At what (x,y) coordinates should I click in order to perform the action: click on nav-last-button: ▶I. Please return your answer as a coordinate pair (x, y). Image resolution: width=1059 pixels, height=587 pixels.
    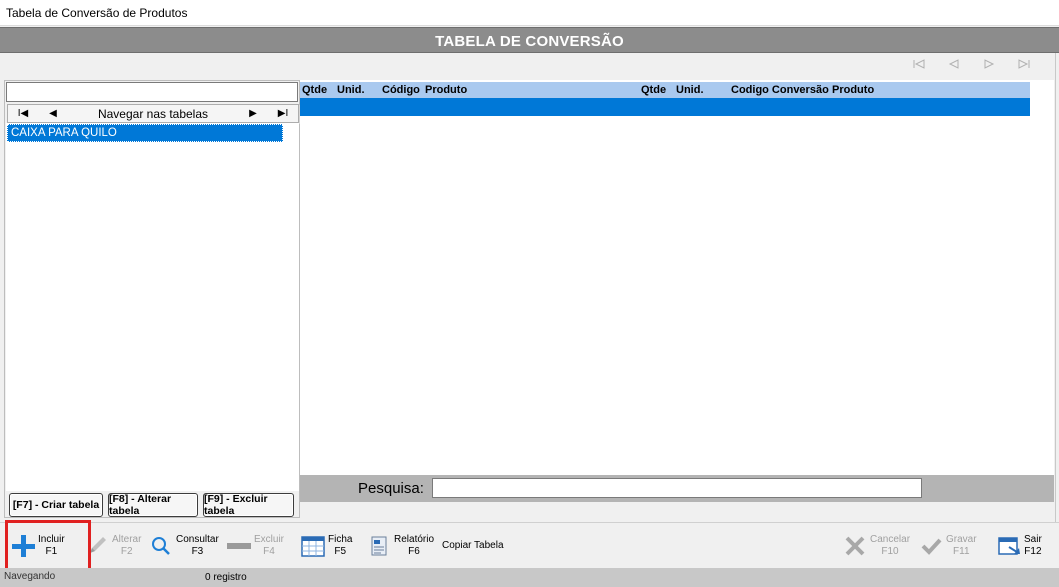
    Looking at the image, I should click on (283, 113).